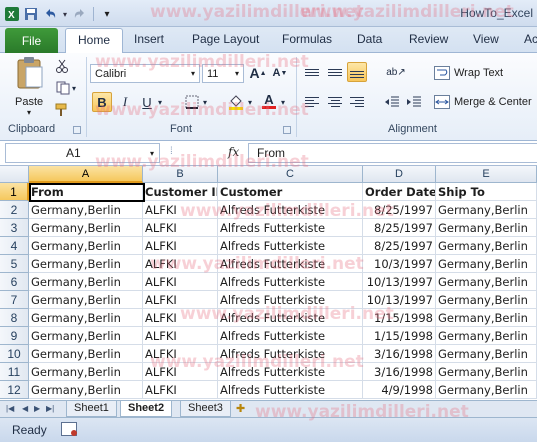  What do you see at coordinates (146, 409) in the screenshot?
I see `sheet-tab-sheet2: Sheet2` at bounding box center [146, 409].